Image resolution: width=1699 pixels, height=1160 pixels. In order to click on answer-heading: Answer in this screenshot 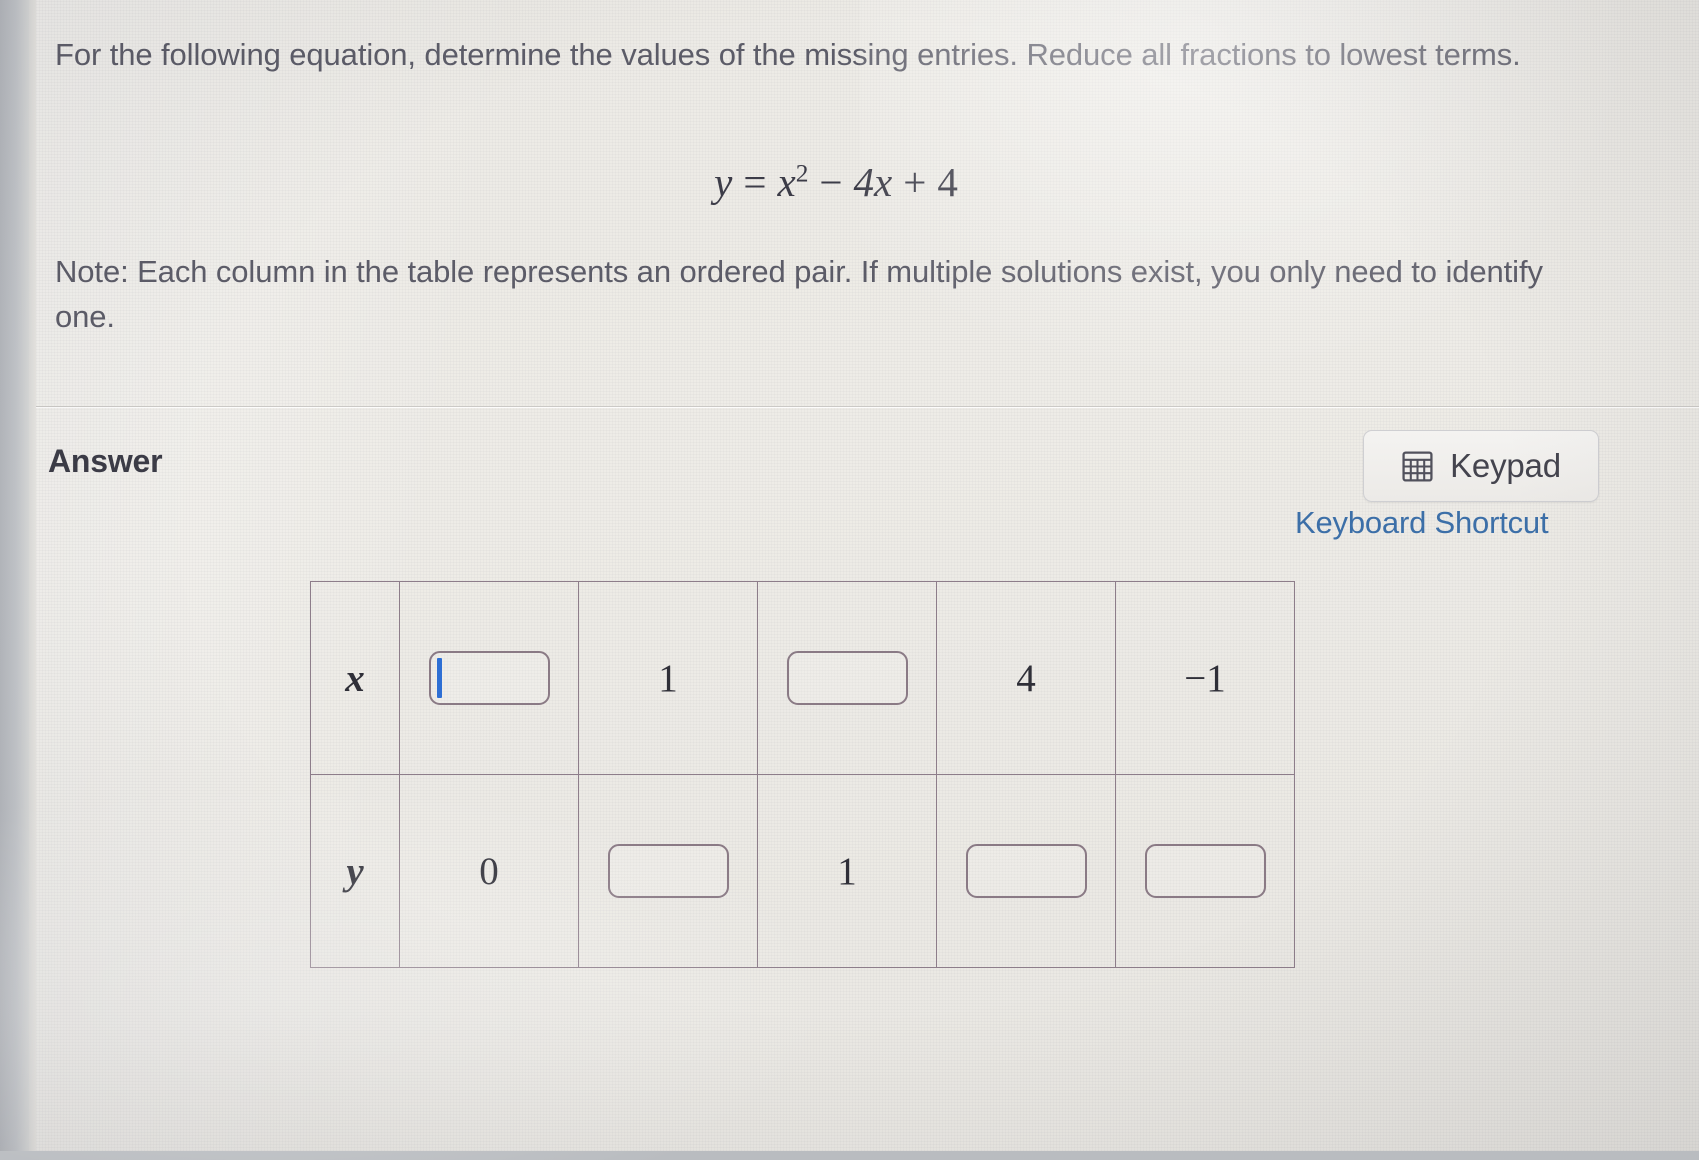, I will do `click(105, 461)`.